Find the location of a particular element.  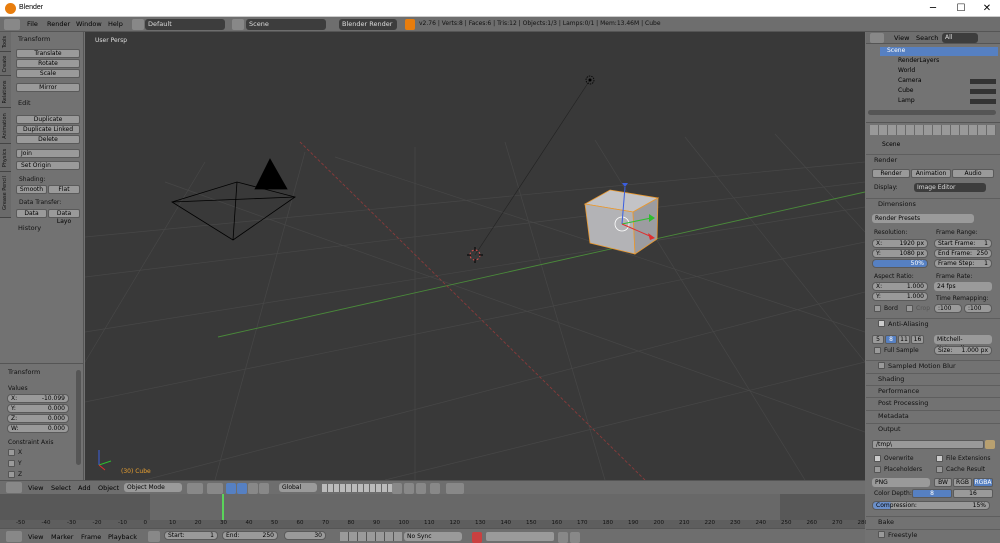

color-depth-16: 16 is located at coordinates (973, 493).